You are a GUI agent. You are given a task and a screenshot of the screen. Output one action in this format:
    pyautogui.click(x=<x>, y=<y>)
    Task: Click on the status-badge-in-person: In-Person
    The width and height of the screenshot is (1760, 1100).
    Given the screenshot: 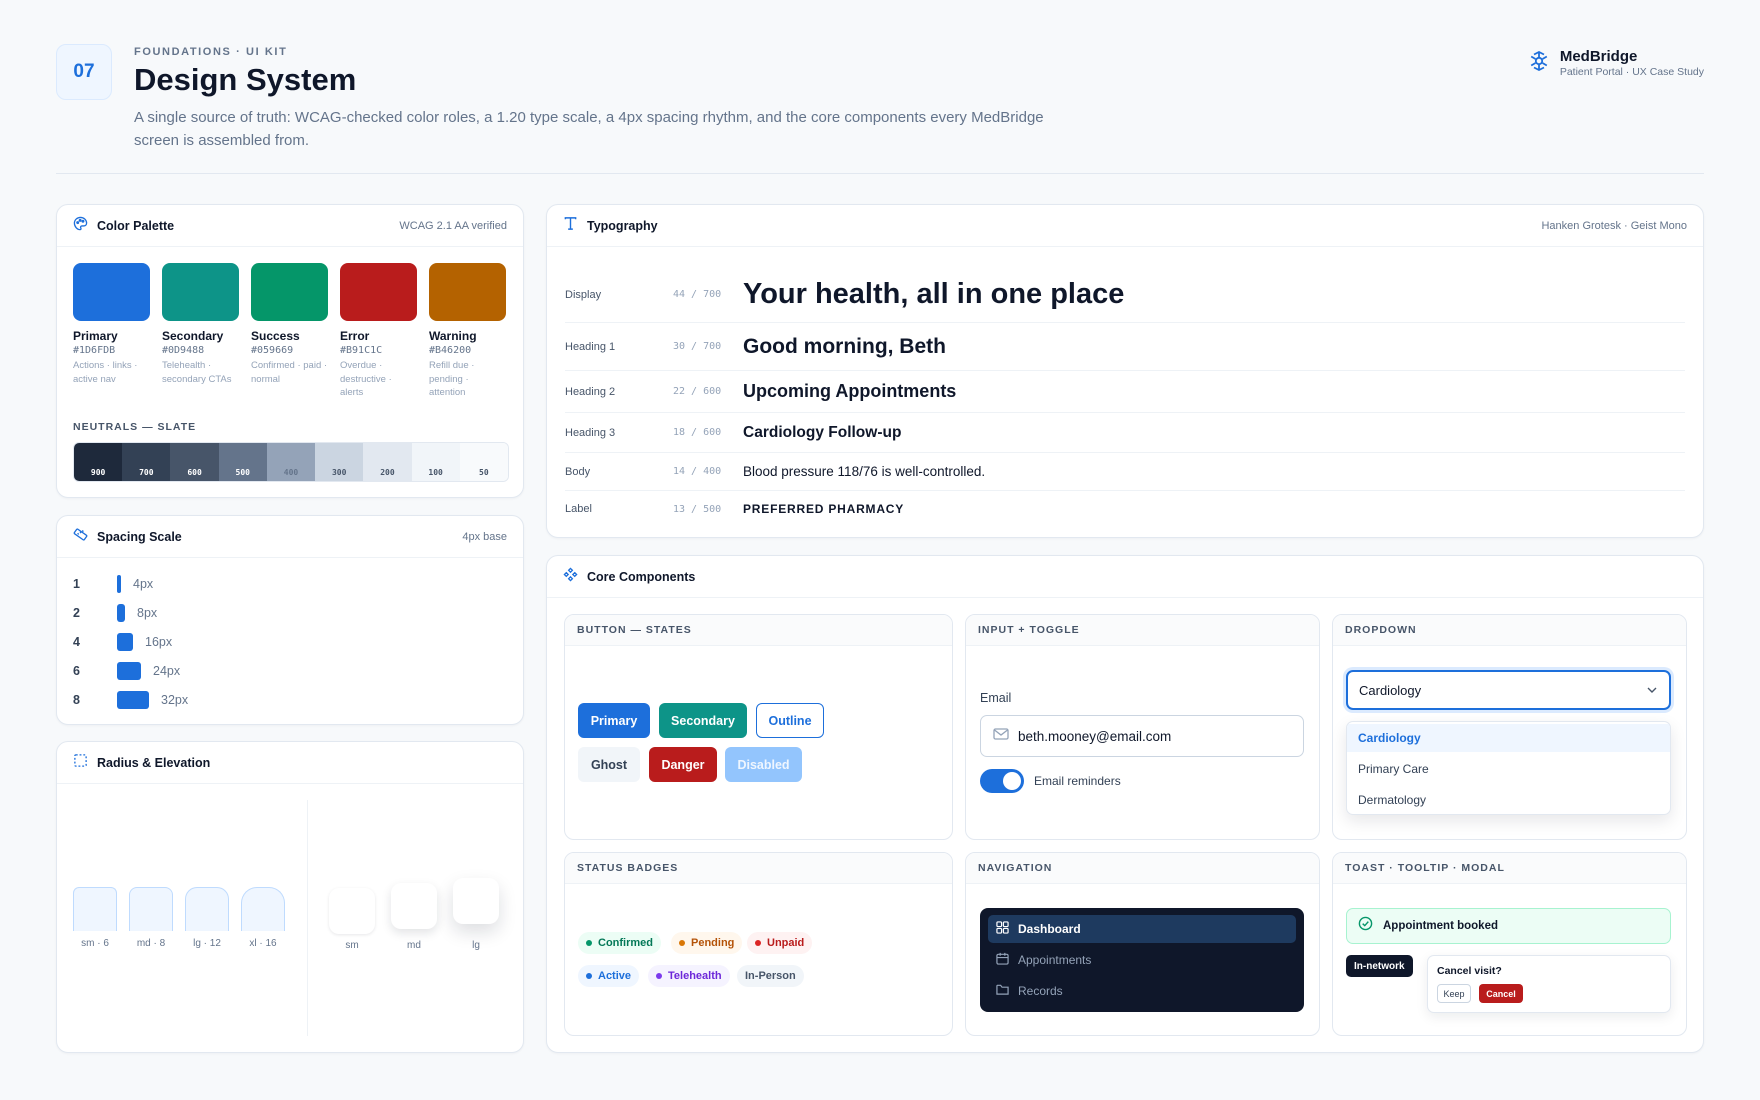 What is the action you would take?
    pyautogui.click(x=770, y=976)
    